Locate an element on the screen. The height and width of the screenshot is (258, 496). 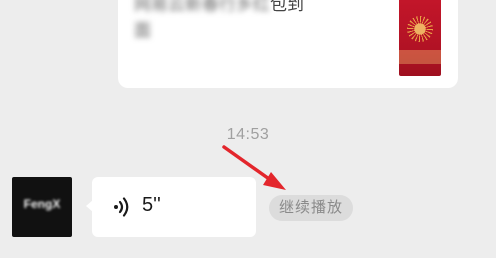
resume-playback-button: 继续播放 is located at coordinates (311, 208).